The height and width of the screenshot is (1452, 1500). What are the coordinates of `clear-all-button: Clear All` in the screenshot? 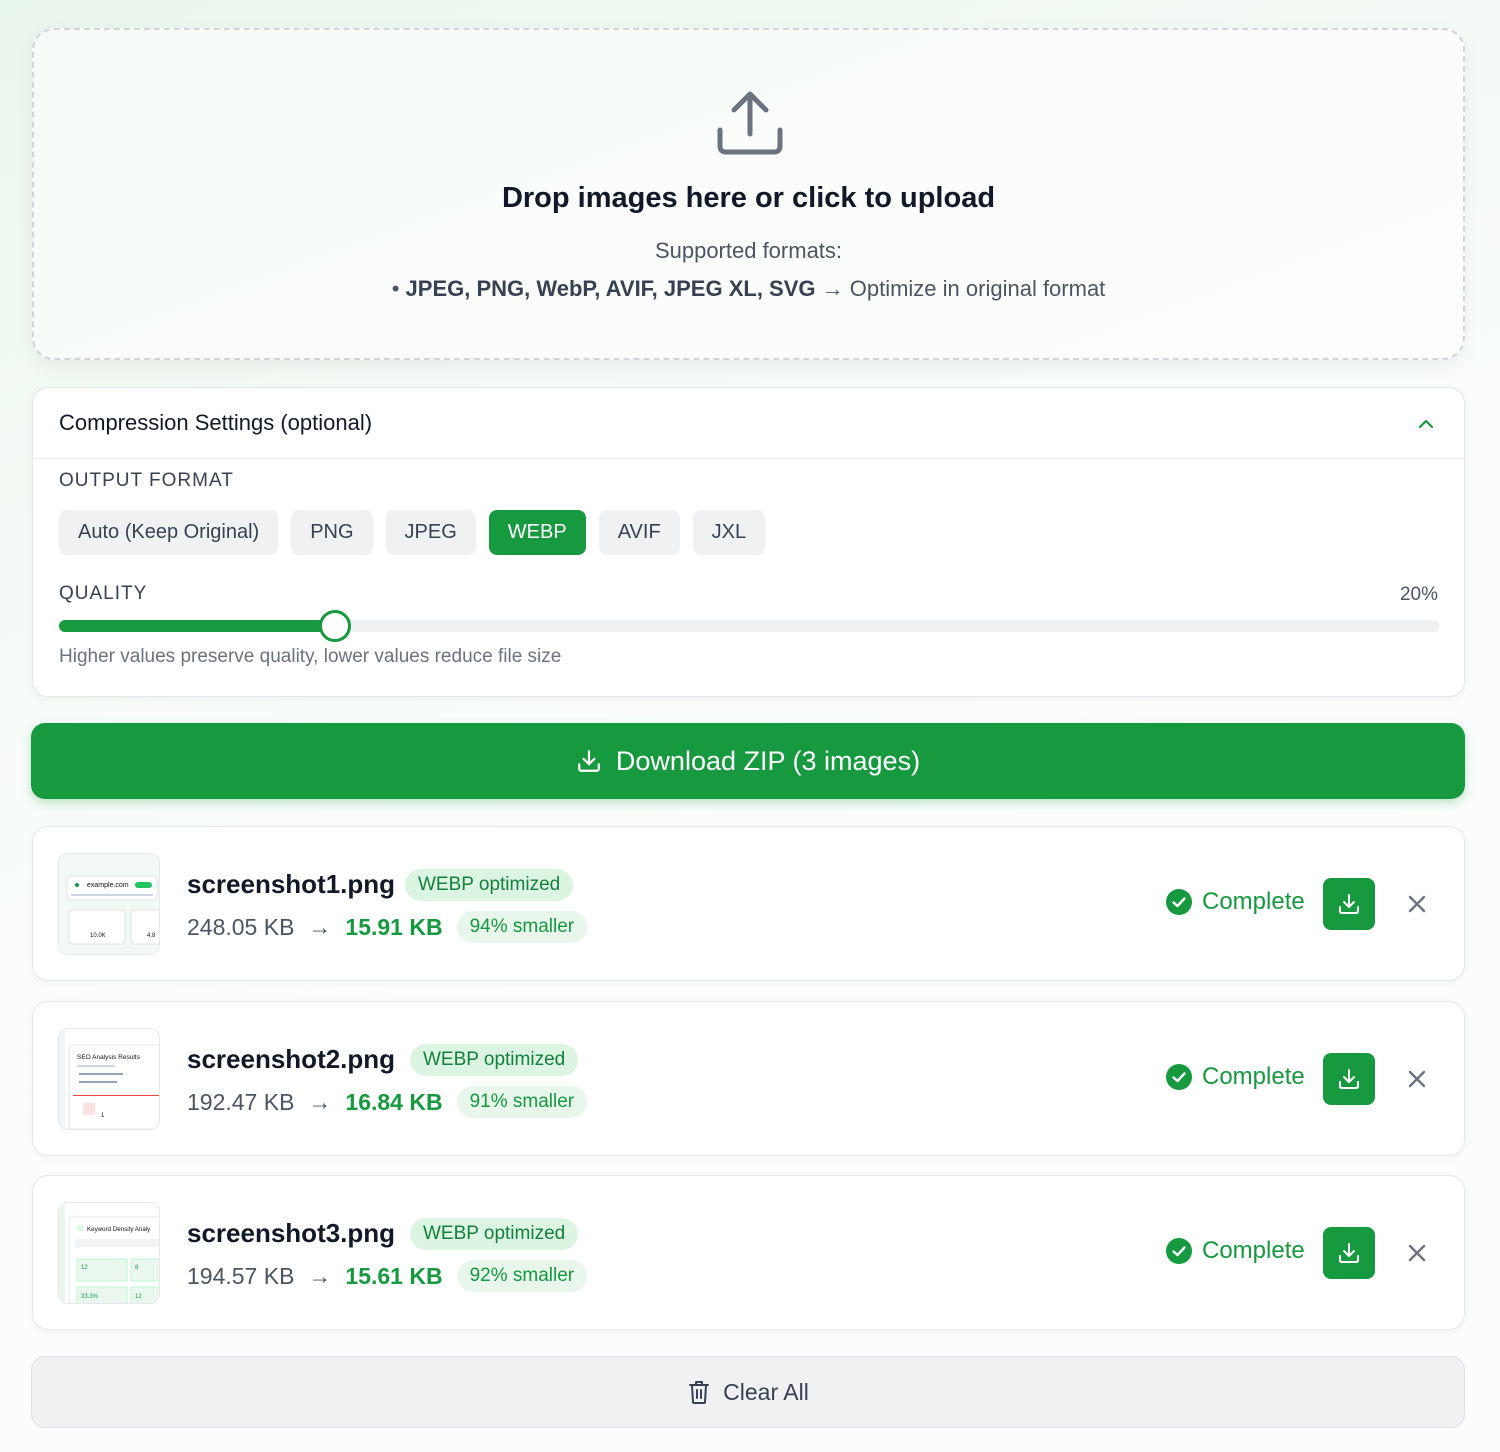 It's located at (748, 1392).